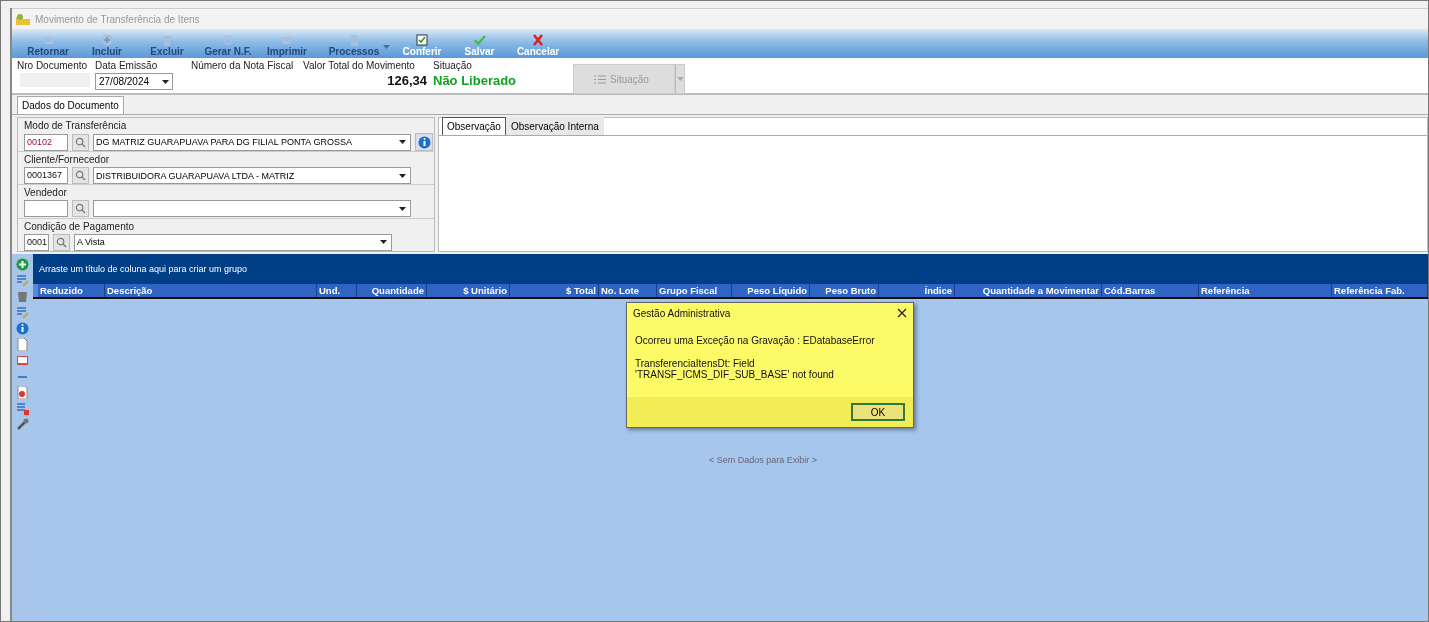 This screenshot has height=622, width=1429. I want to click on info-button, so click(424, 142).